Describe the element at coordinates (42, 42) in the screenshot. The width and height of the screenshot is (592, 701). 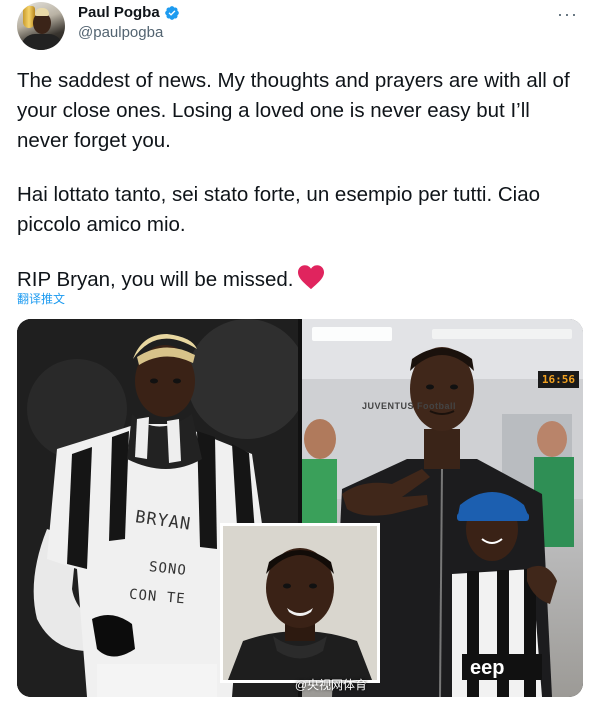
I see `avatar-shoulders` at that location.